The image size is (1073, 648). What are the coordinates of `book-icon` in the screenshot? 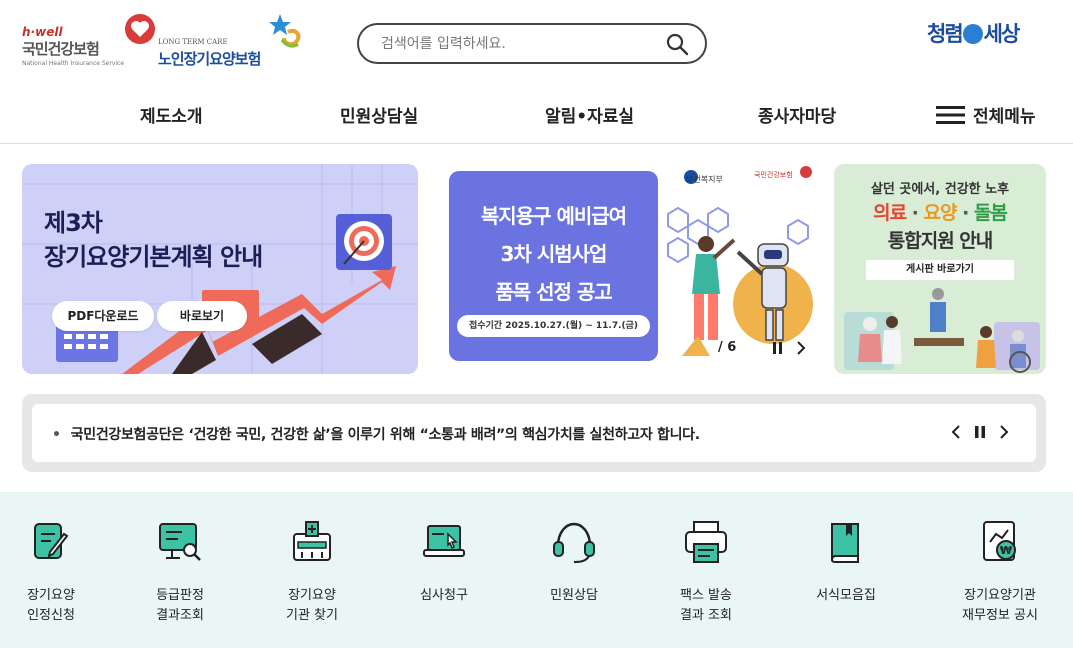 It's located at (844, 543).